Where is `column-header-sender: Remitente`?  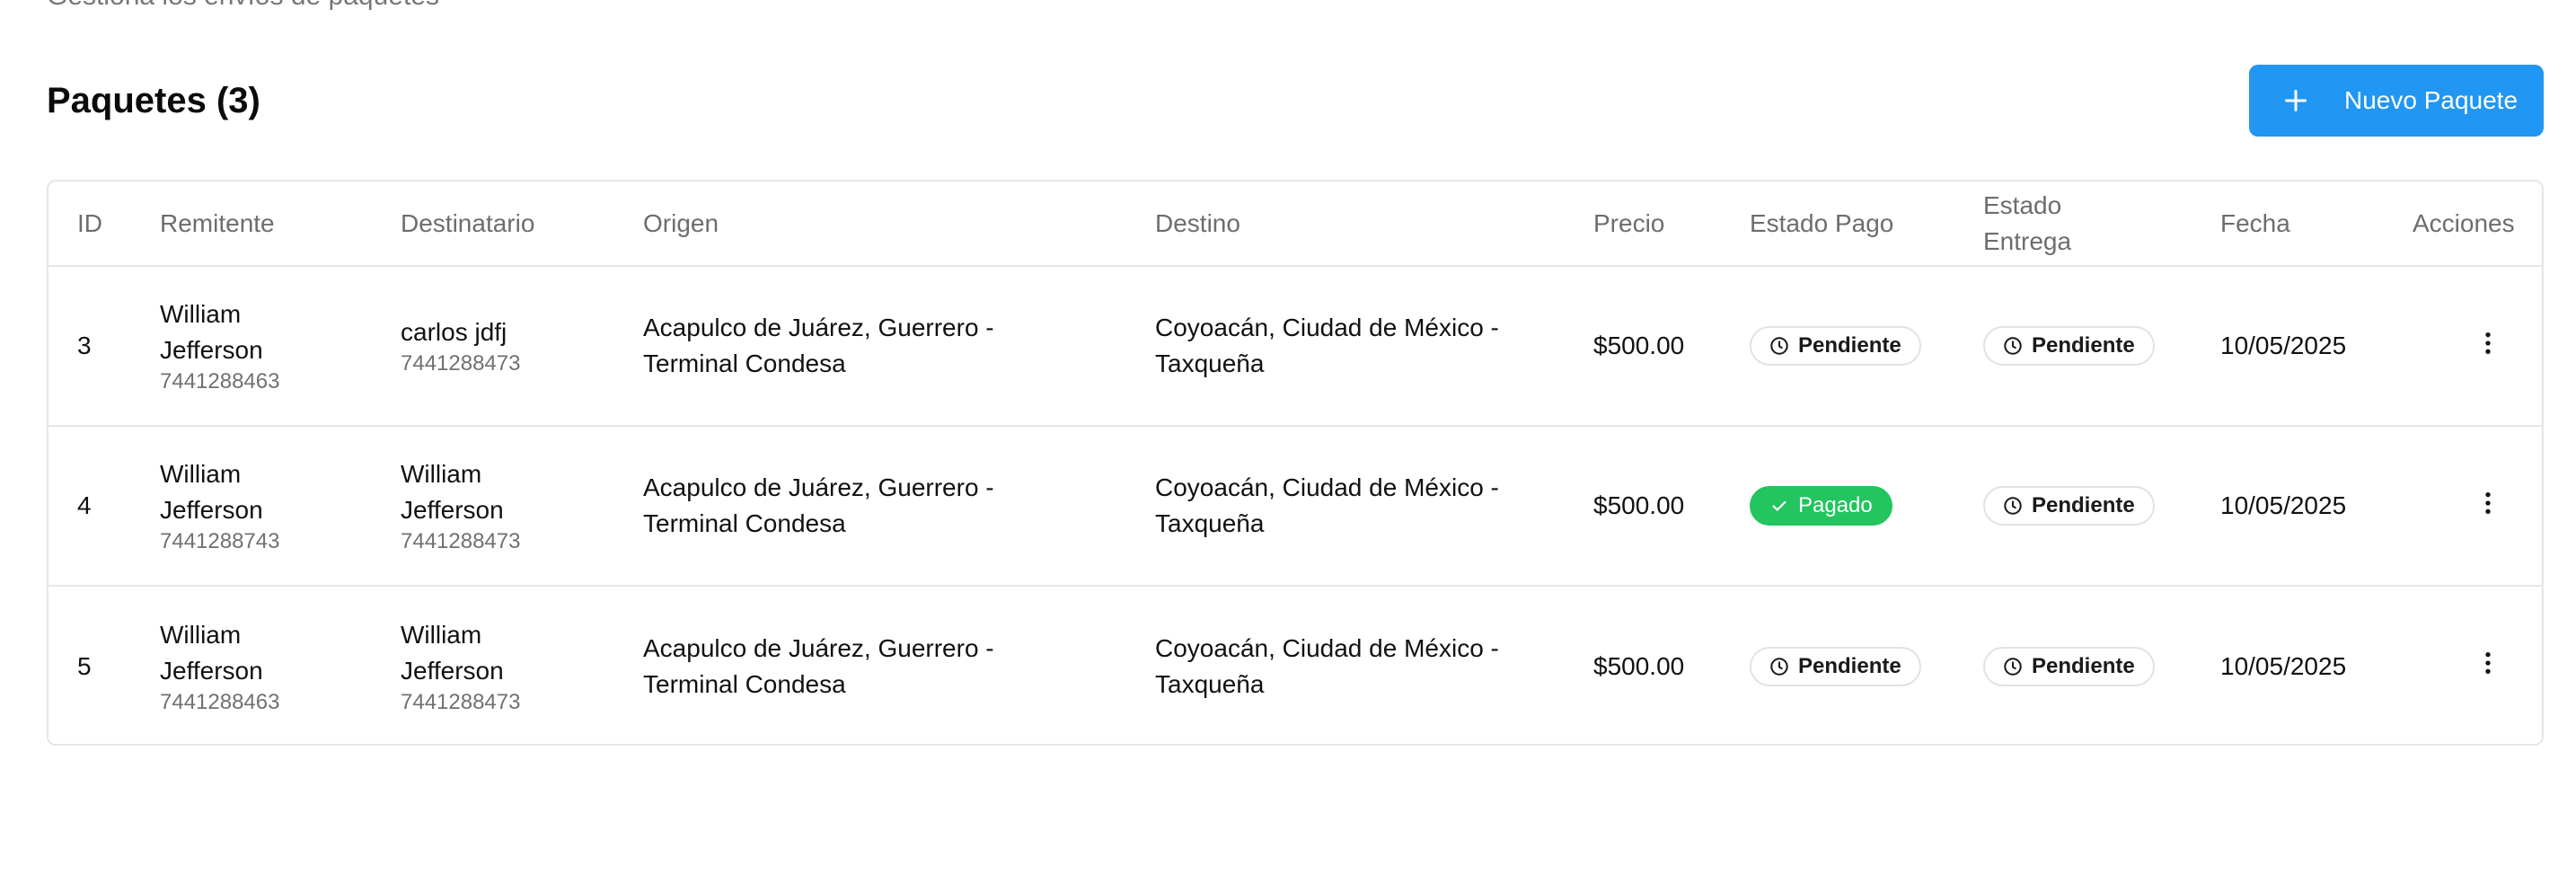
column-header-sender: Remitente is located at coordinates (280, 224).